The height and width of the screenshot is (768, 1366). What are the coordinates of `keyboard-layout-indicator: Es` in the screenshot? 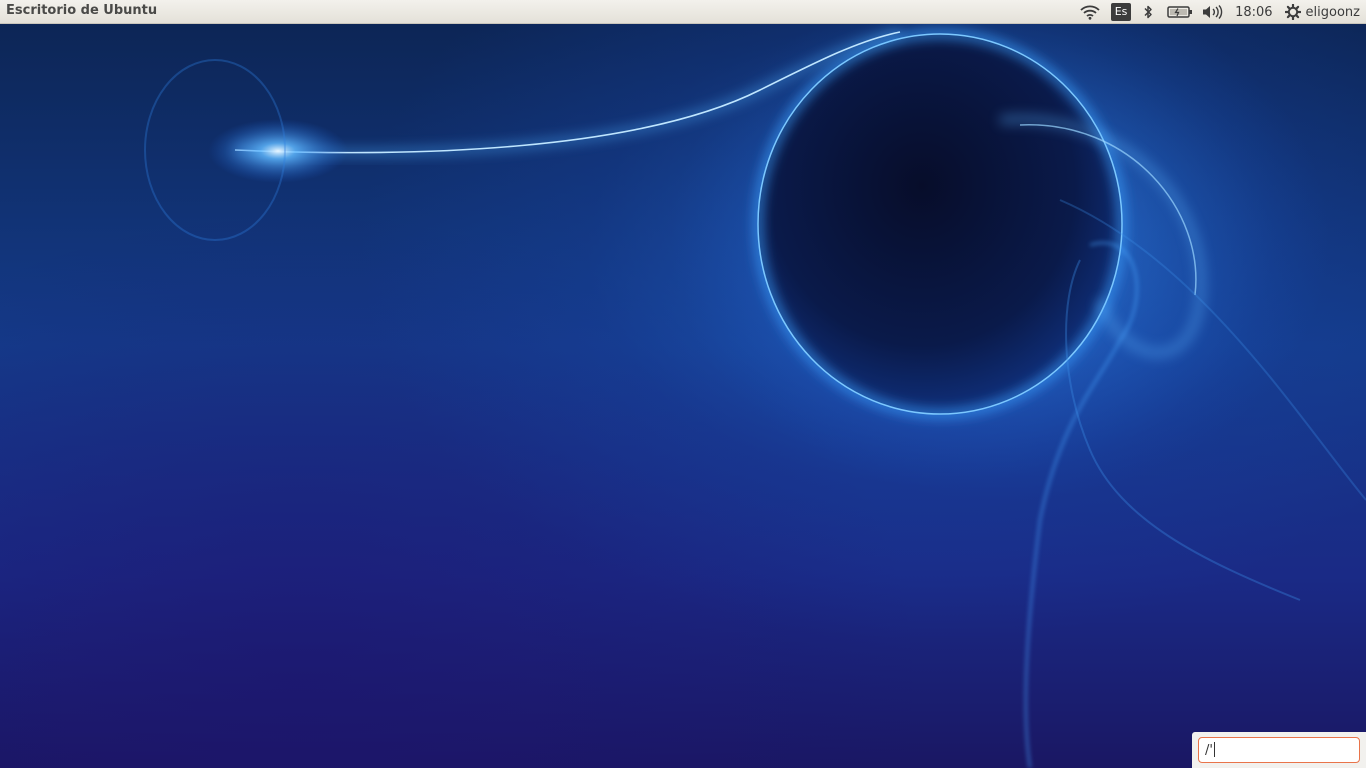 It's located at (1121, 12).